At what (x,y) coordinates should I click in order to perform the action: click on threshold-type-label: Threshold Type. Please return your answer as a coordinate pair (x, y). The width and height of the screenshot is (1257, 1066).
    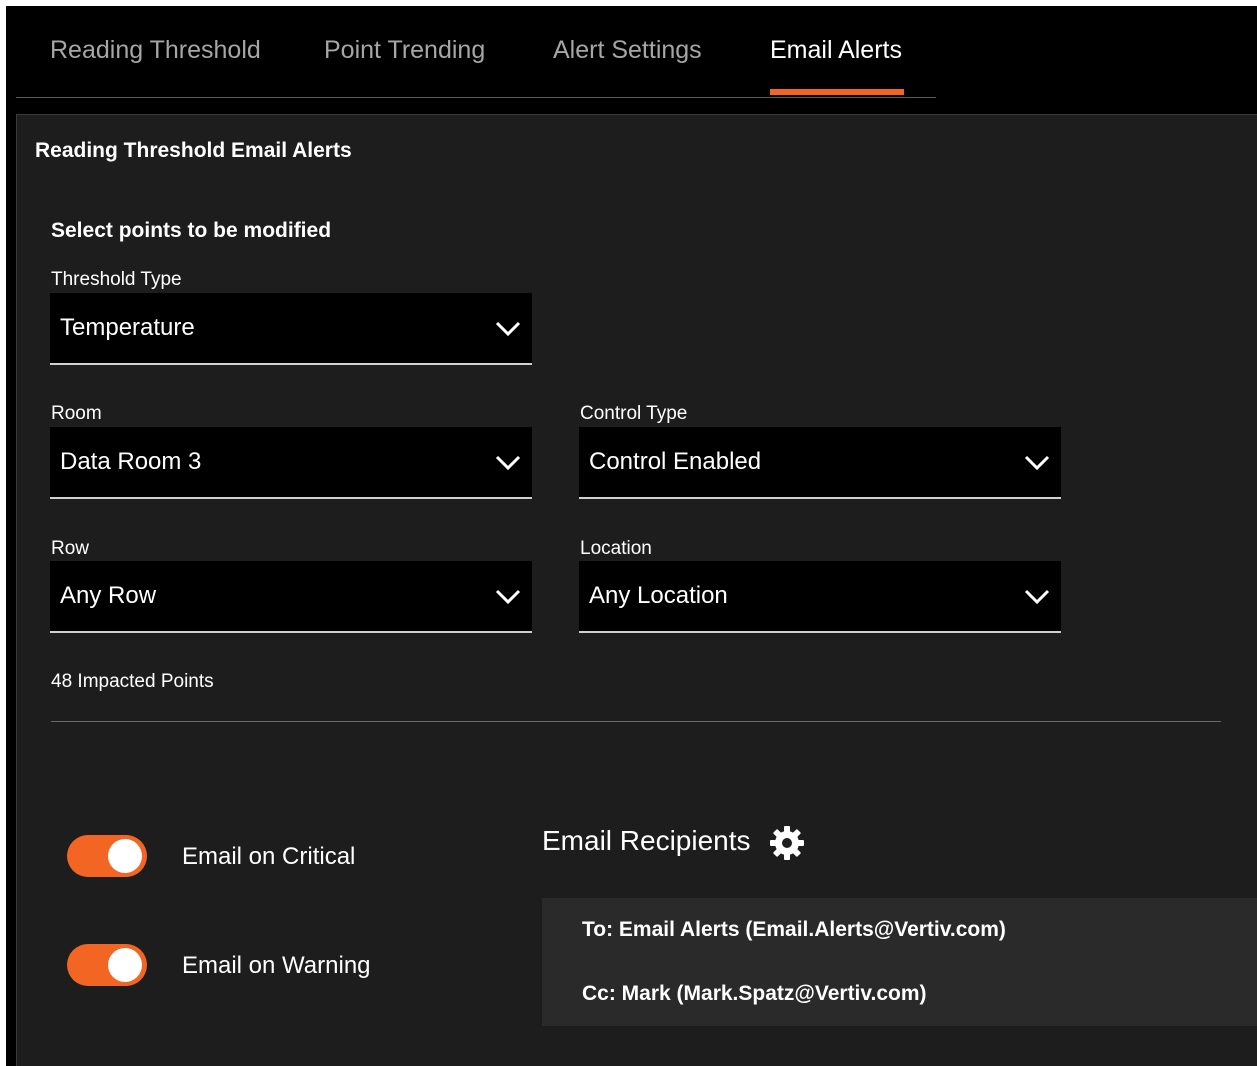
    Looking at the image, I should click on (116, 279).